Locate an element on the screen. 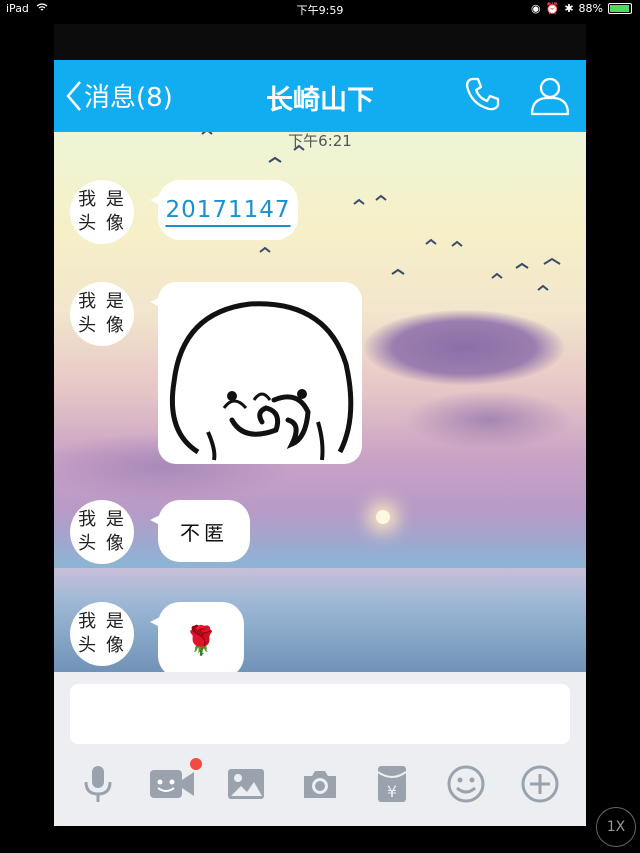  message-bubble: 20171147 is located at coordinates (224, 210).